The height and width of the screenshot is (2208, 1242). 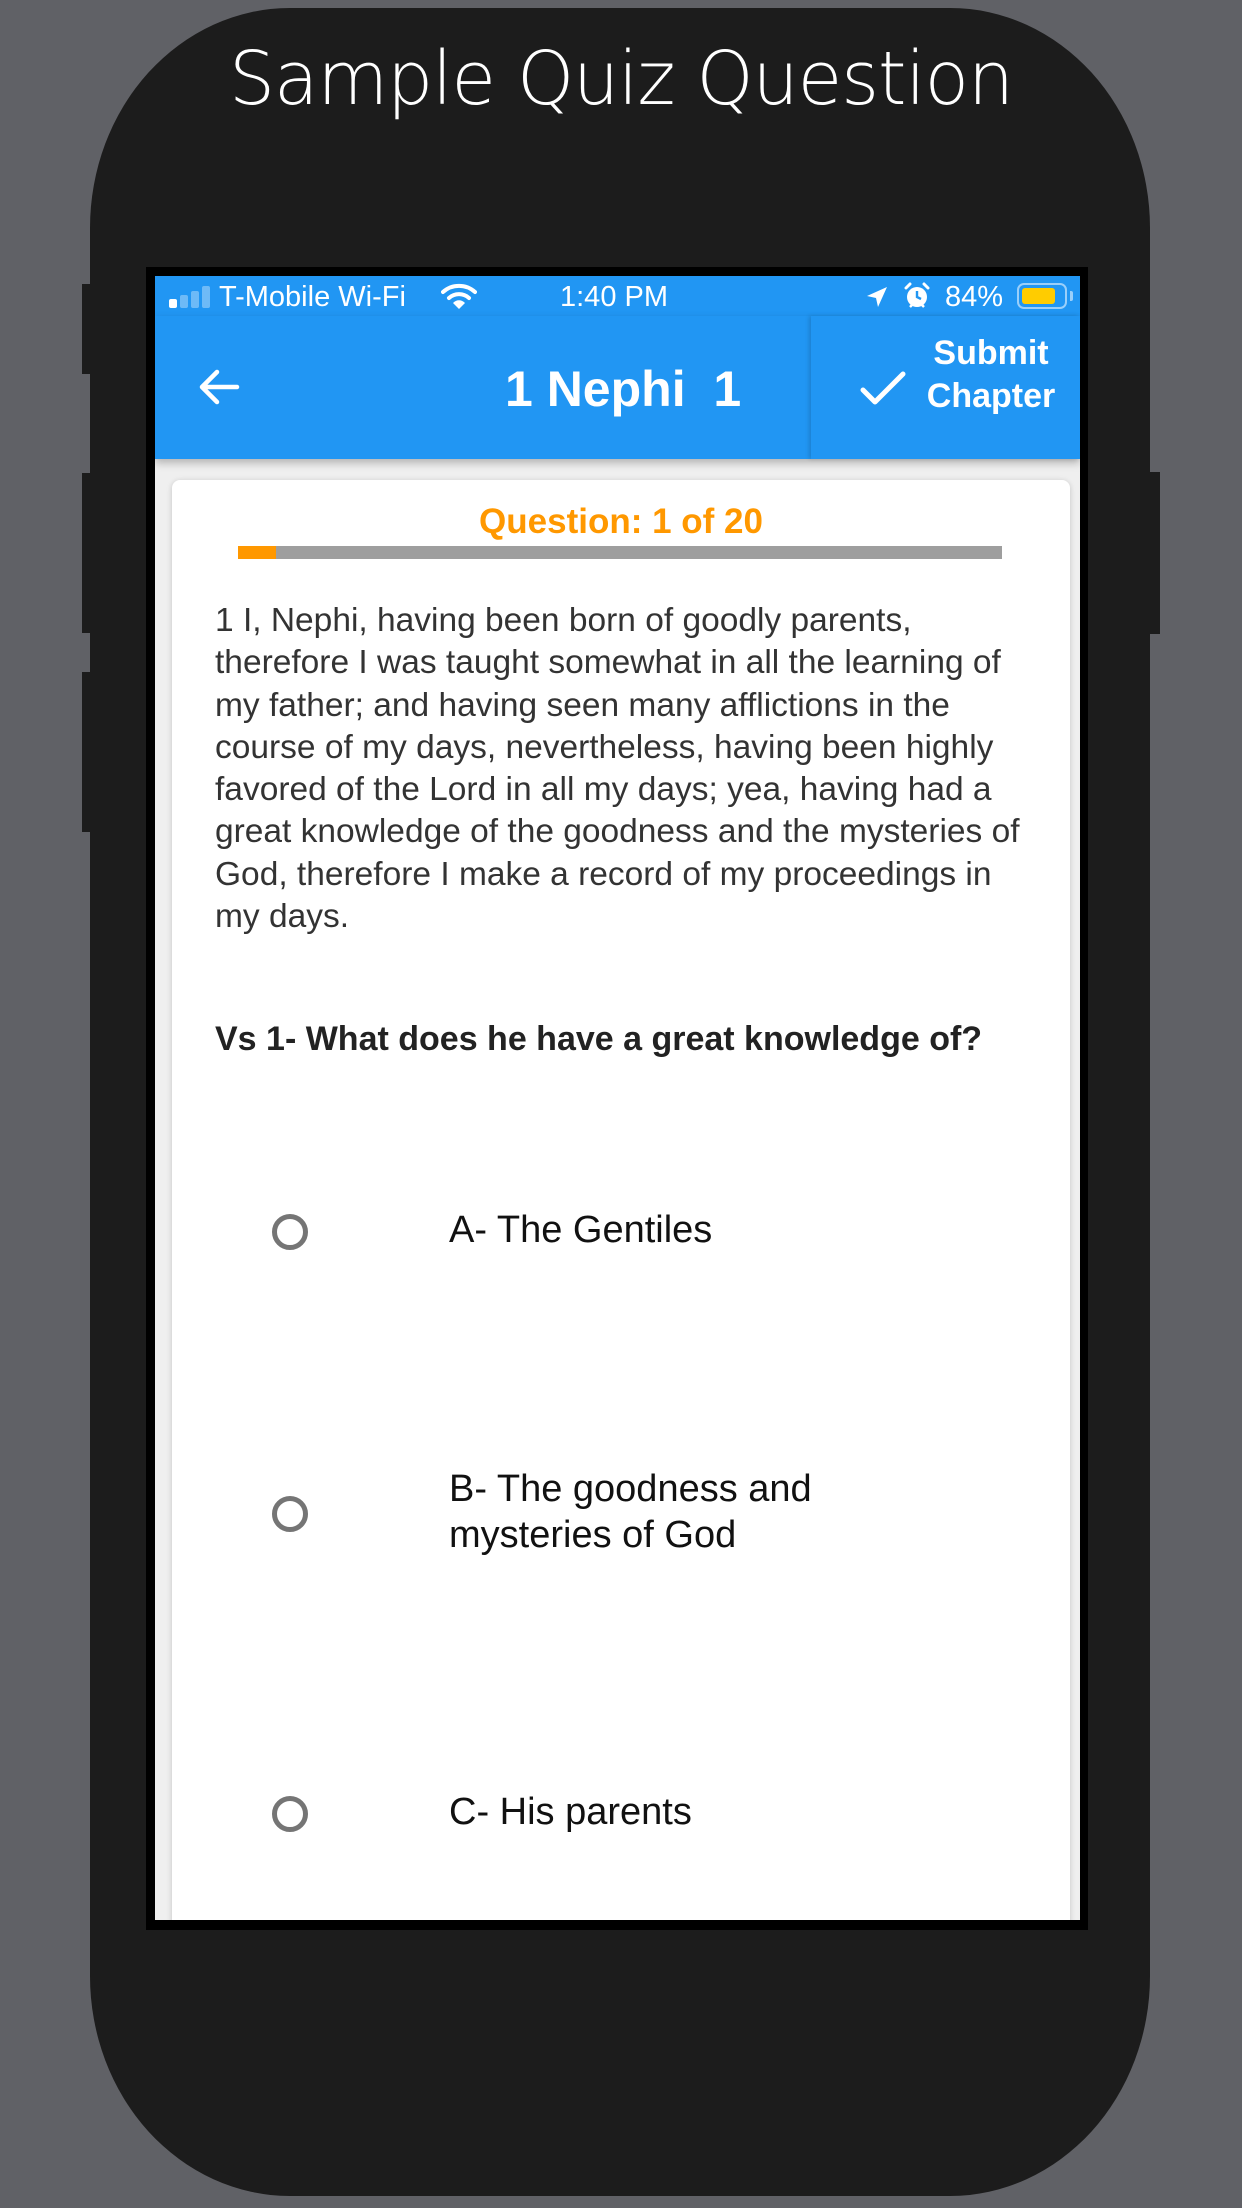 What do you see at coordinates (459, 296) in the screenshot?
I see `wifi-icon` at bounding box center [459, 296].